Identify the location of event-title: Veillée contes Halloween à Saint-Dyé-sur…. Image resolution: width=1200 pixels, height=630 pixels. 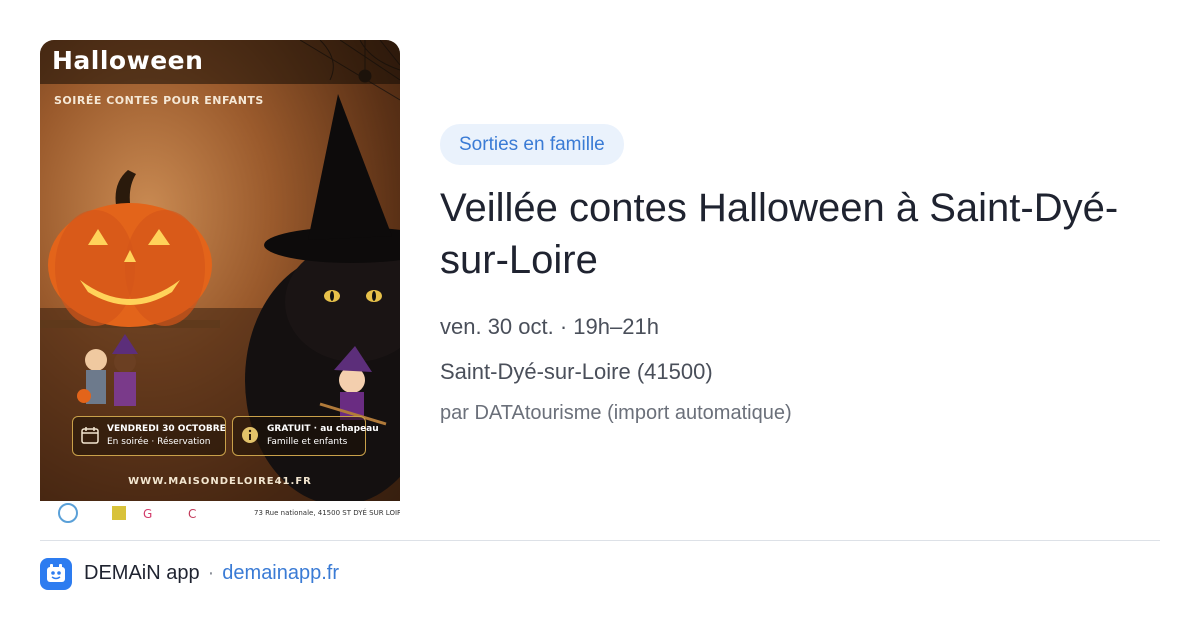
(779, 234).